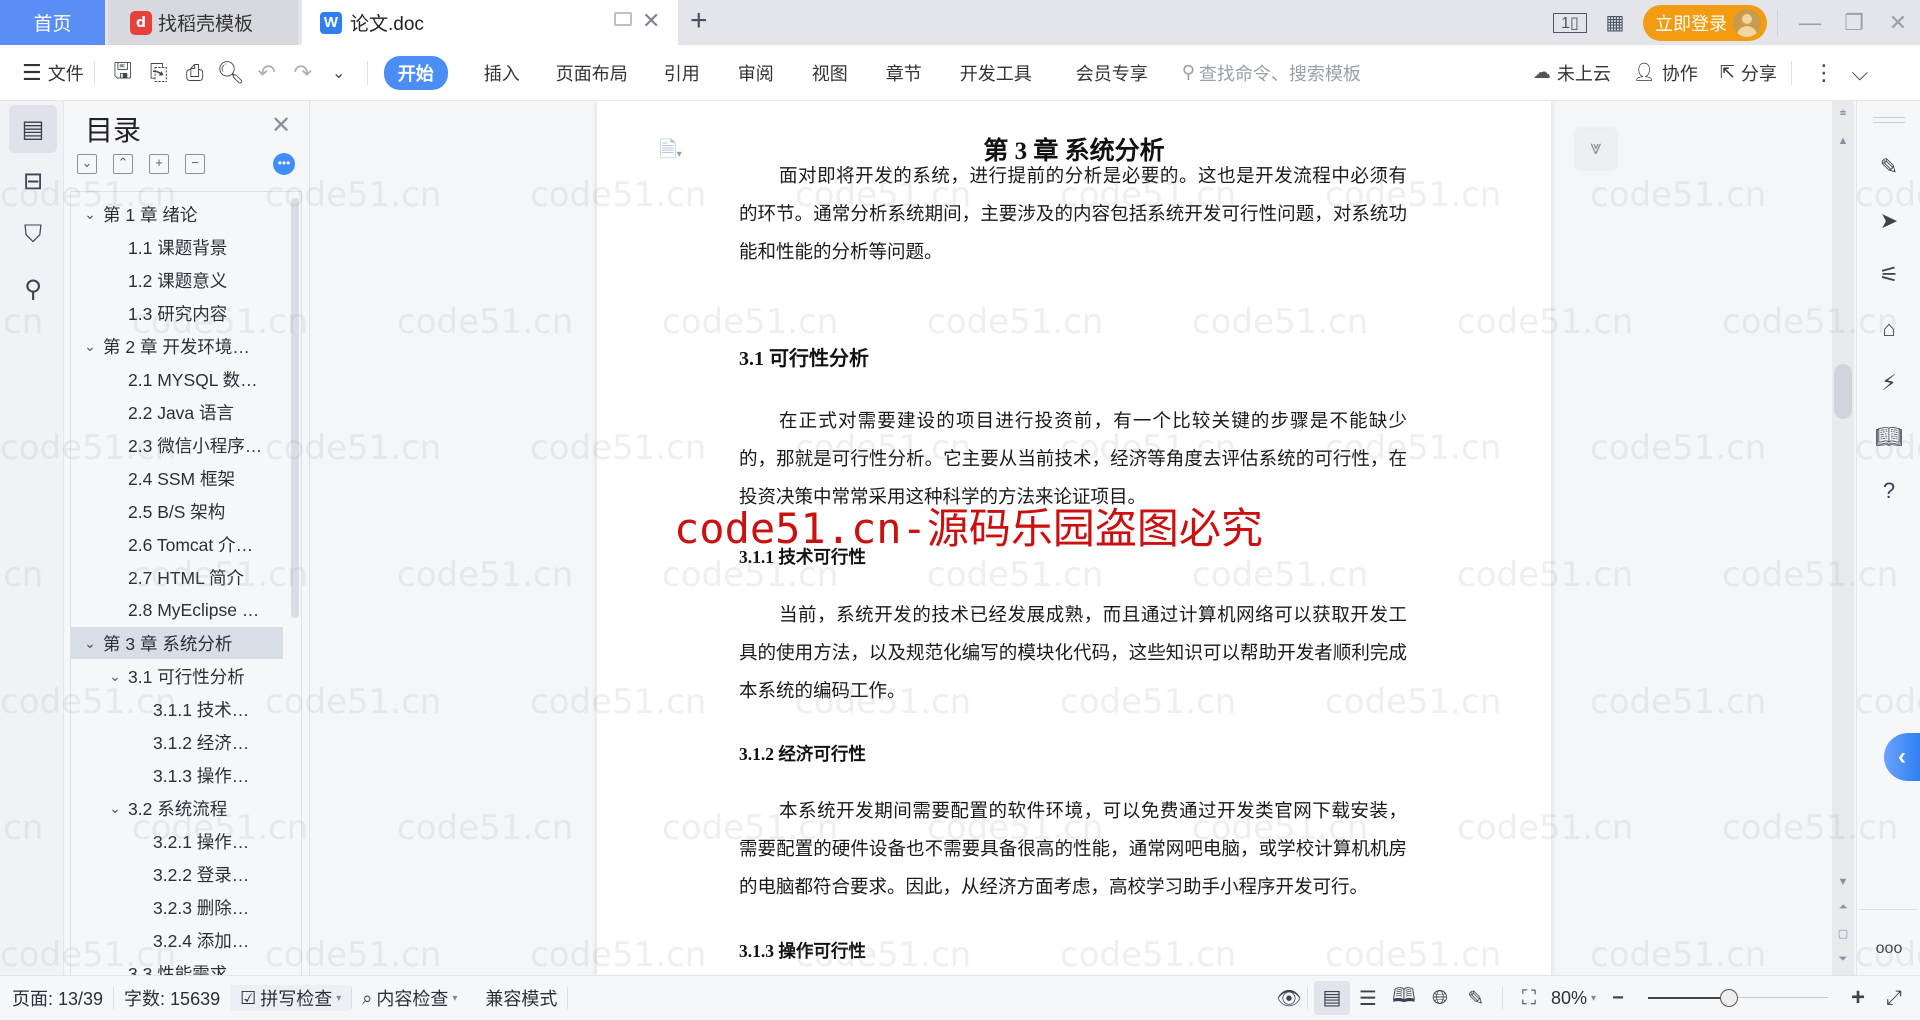 The width and height of the screenshot is (1920, 1020). I want to click on paragraph-format-icon: 🗎▾, so click(670, 152).